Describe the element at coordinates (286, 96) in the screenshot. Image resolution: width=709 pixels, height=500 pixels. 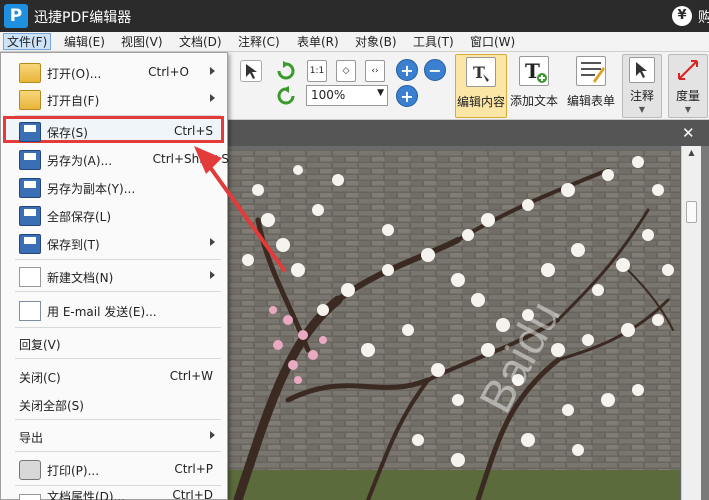
I see `rotate-counterclockwise-icon` at that location.